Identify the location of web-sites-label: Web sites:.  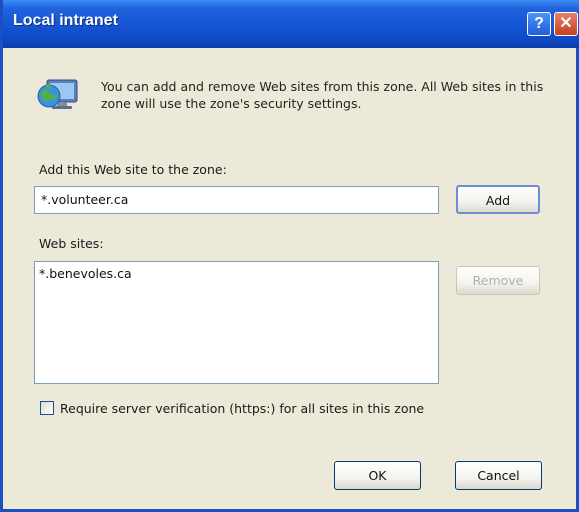
(71, 243).